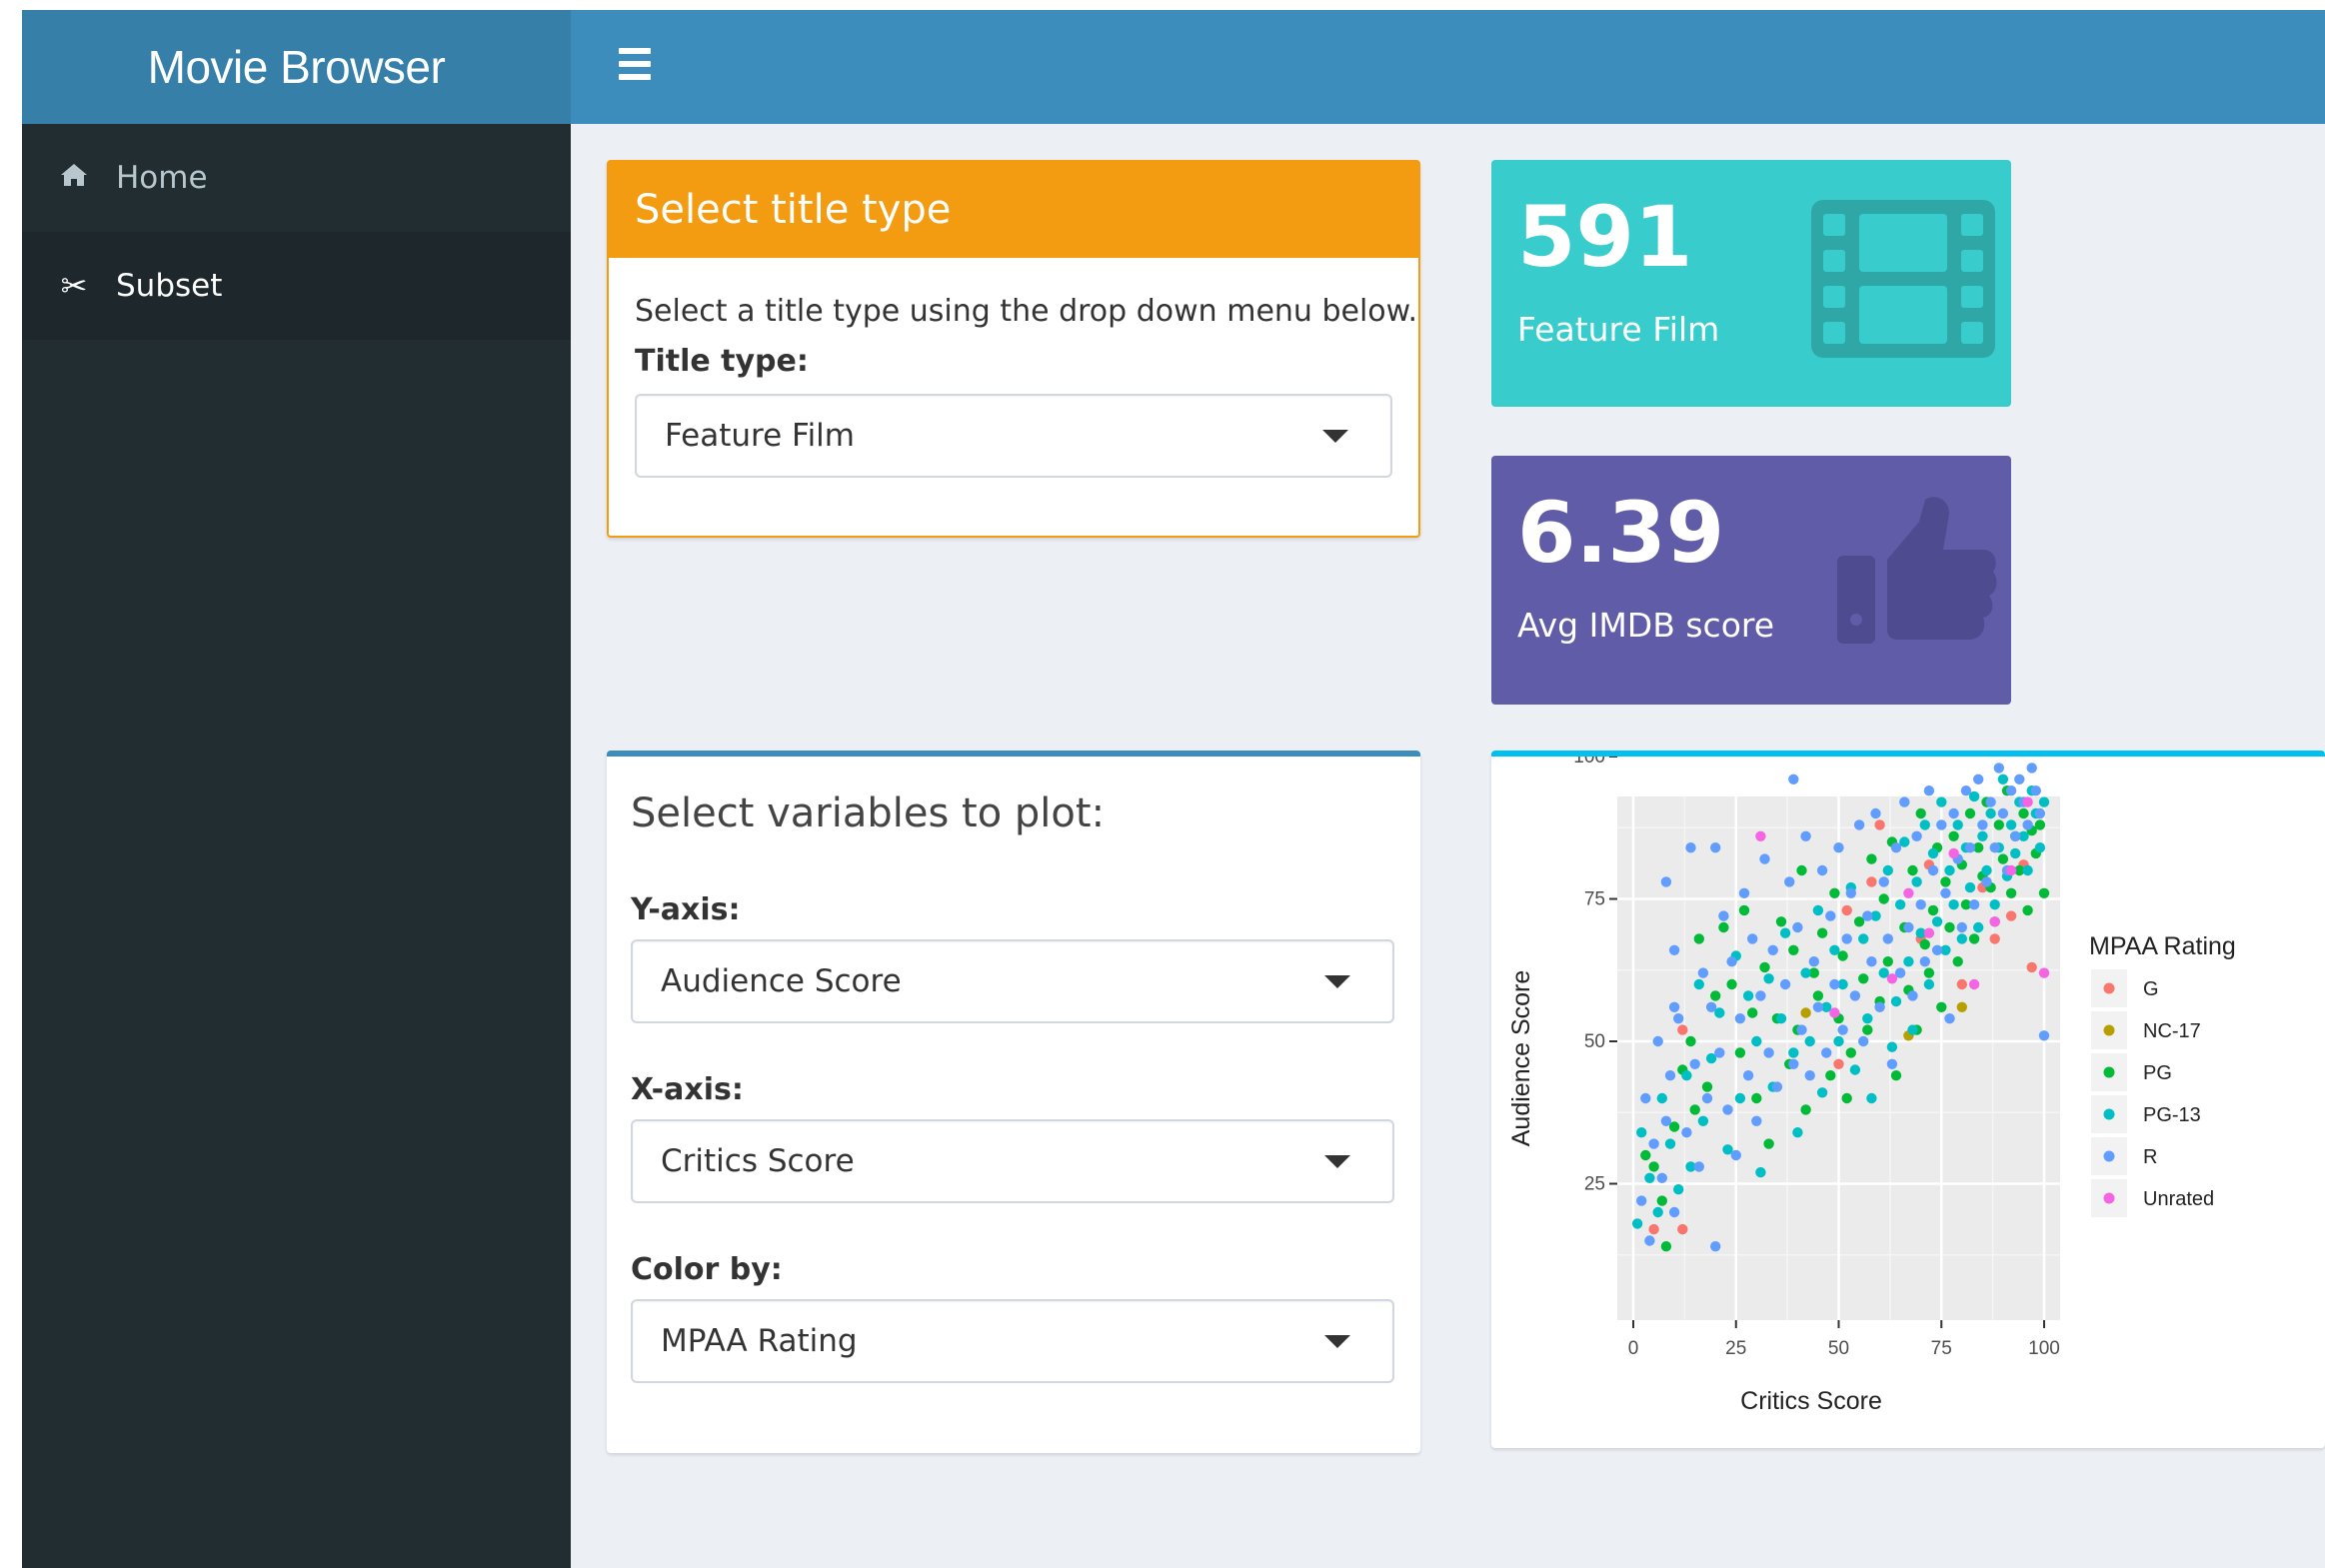  I want to click on select-value: Feature Film, so click(760, 436).